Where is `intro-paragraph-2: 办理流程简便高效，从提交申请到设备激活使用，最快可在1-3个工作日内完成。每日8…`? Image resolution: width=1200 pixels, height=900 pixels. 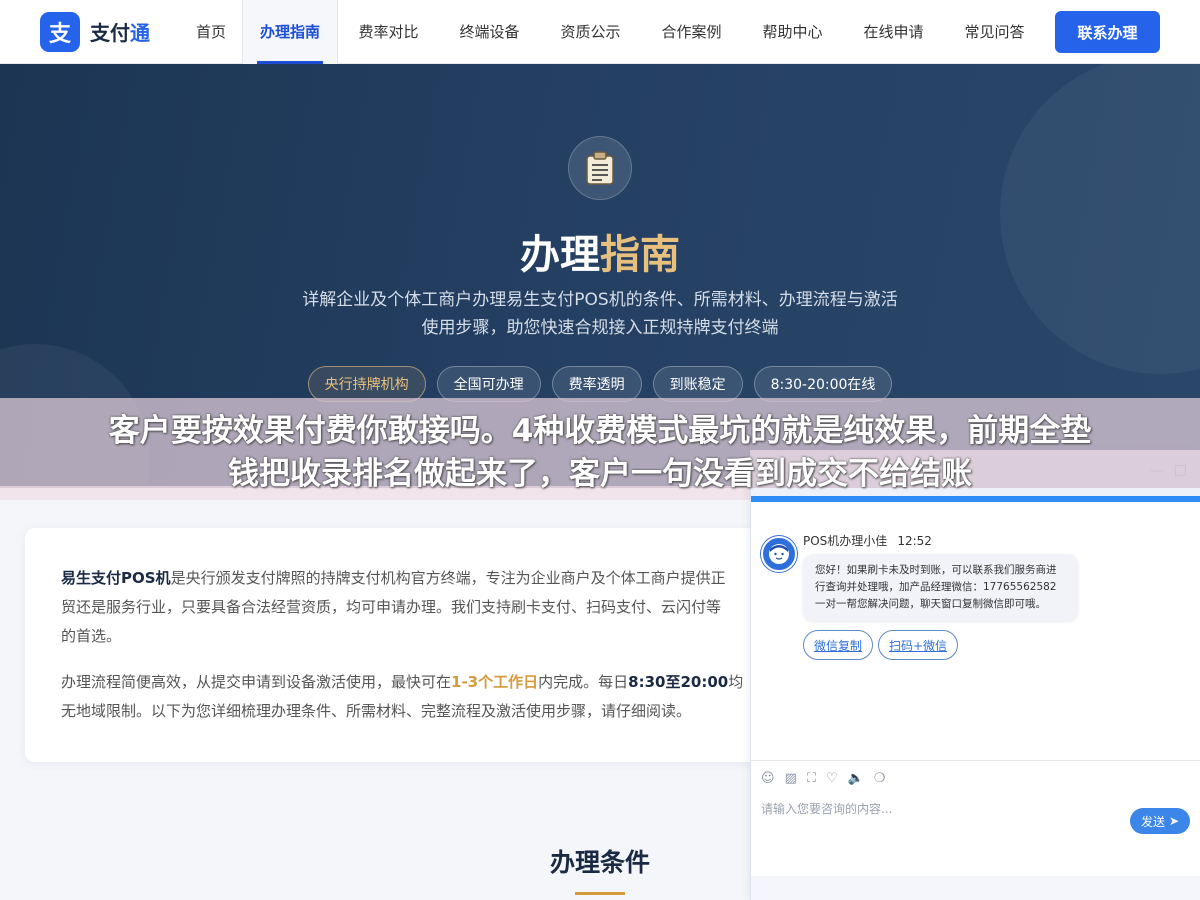
intro-paragraph-2: 办理流程简便高效，从提交申请到设备激活使用，最快可在1-3个工作日内完成。每日8… is located at coordinates (402, 696).